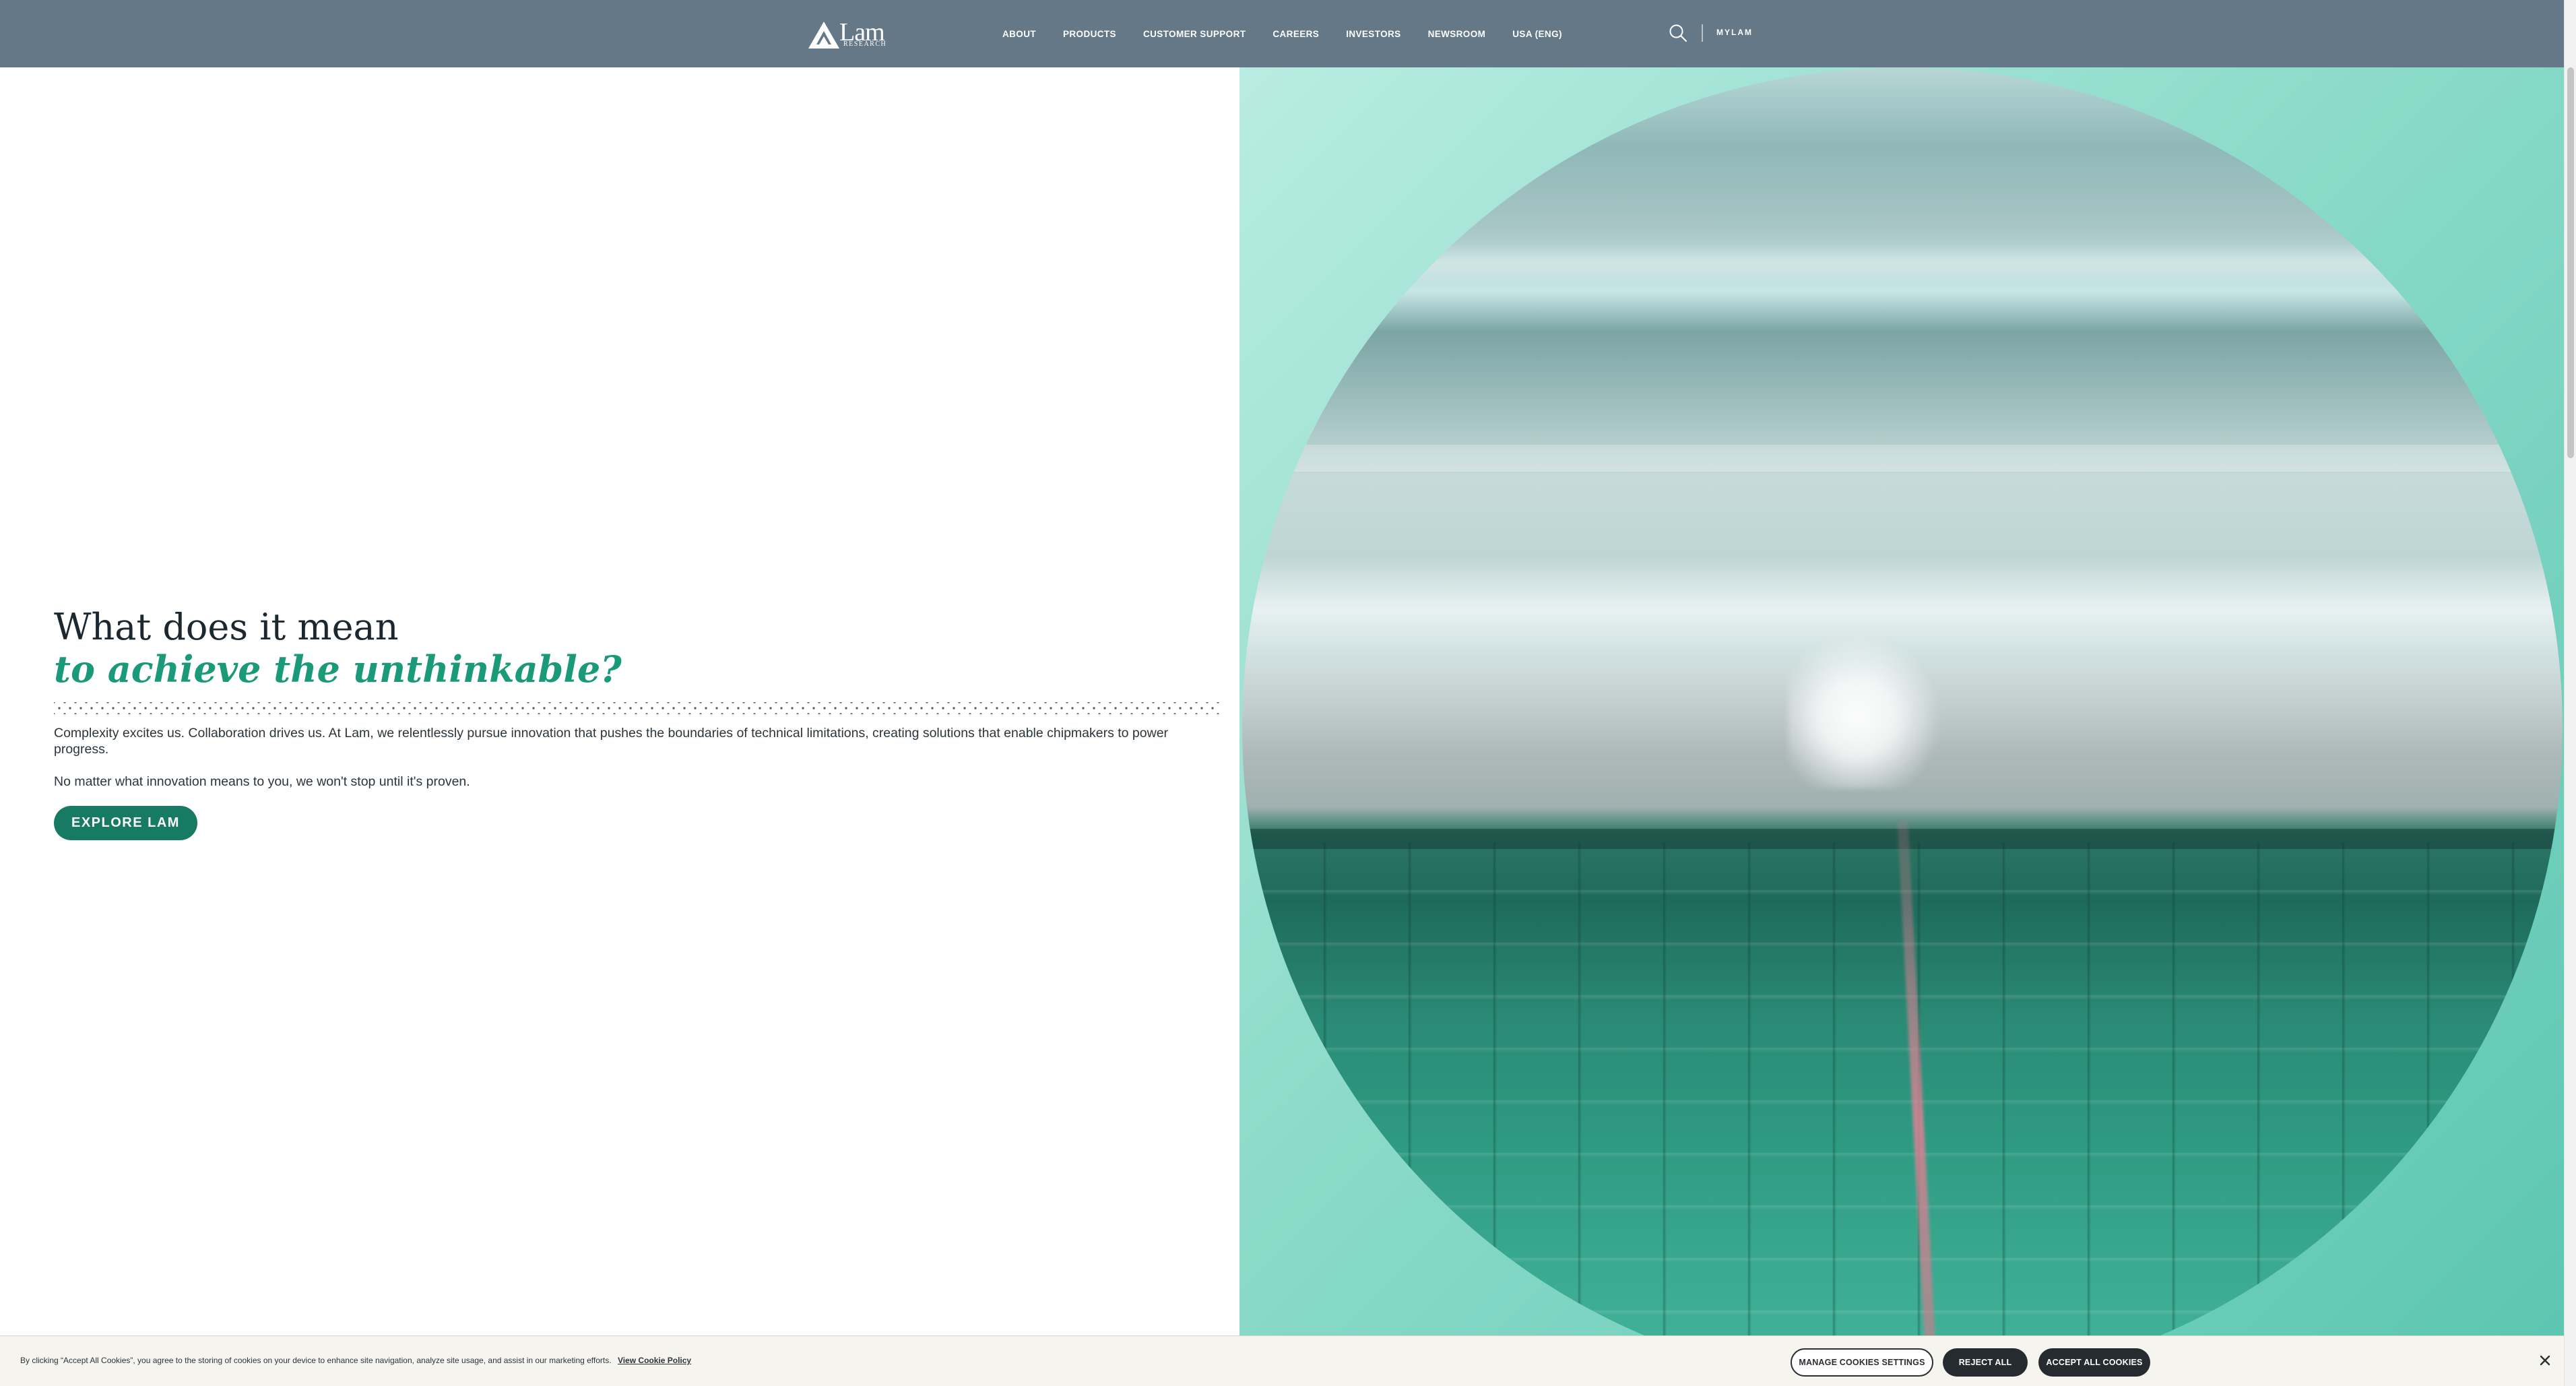 Image resolution: width=2576 pixels, height=1386 pixels. I want to click on reject-all-button: REJECT ALL, so click(1985, 1362).